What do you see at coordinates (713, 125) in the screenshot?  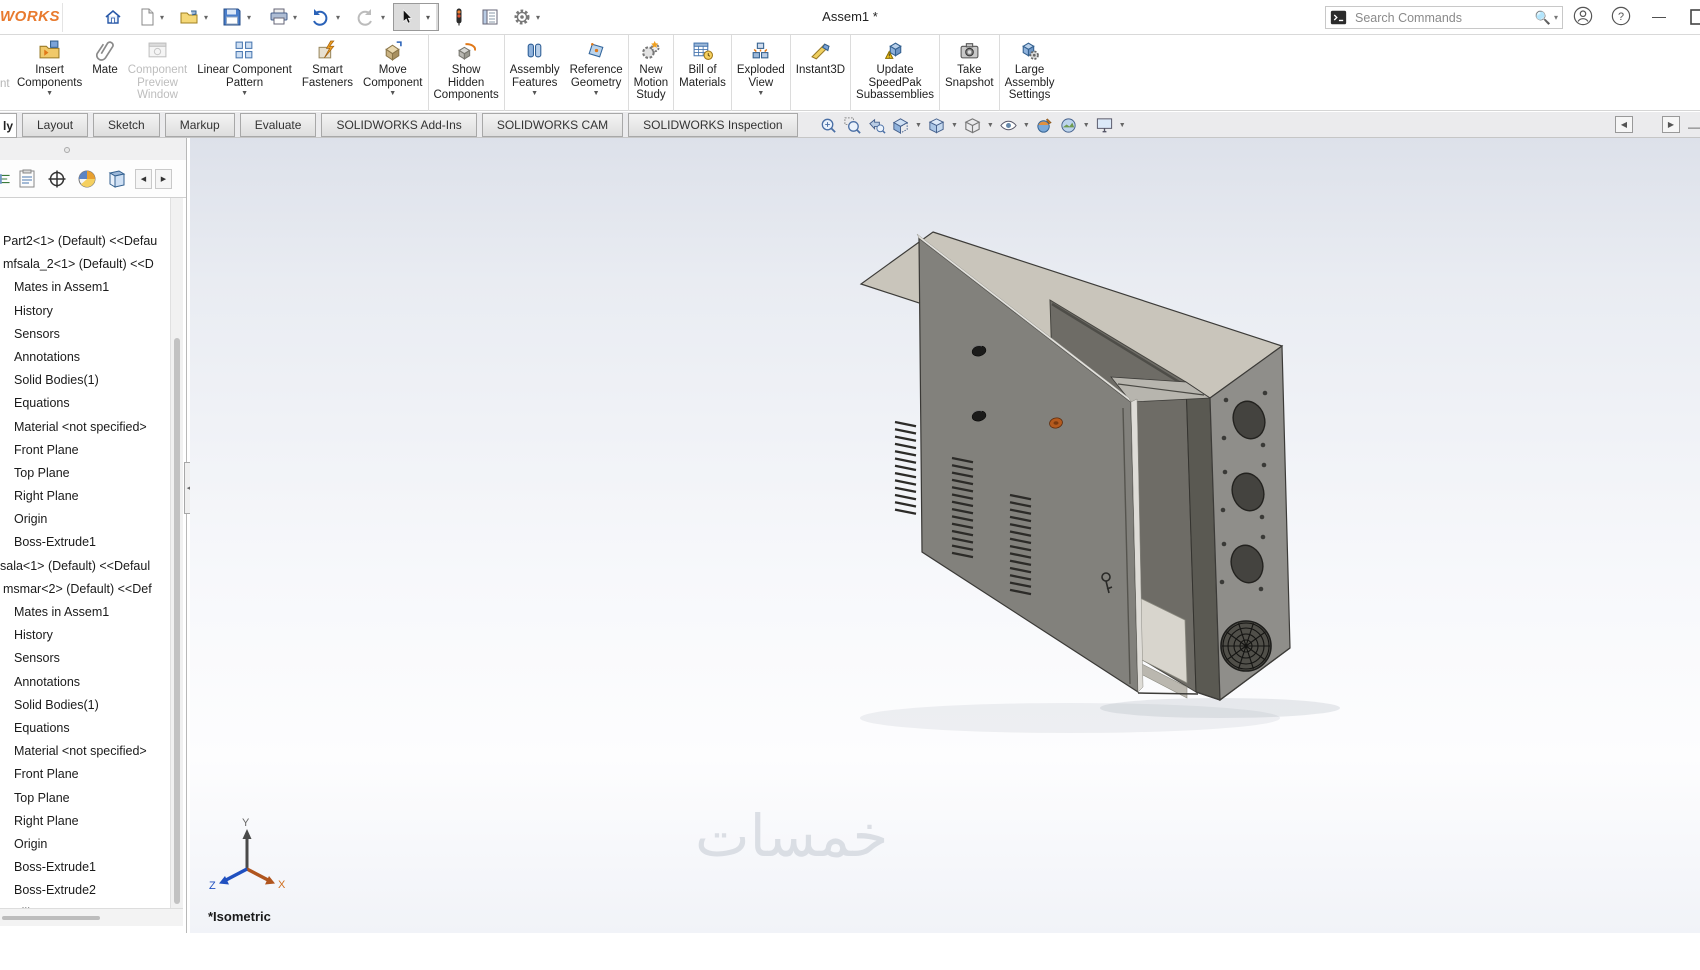 I see `tab-solidworks-inspection: SOLIDWORKS Inspection` at bounding box center [713, 125].